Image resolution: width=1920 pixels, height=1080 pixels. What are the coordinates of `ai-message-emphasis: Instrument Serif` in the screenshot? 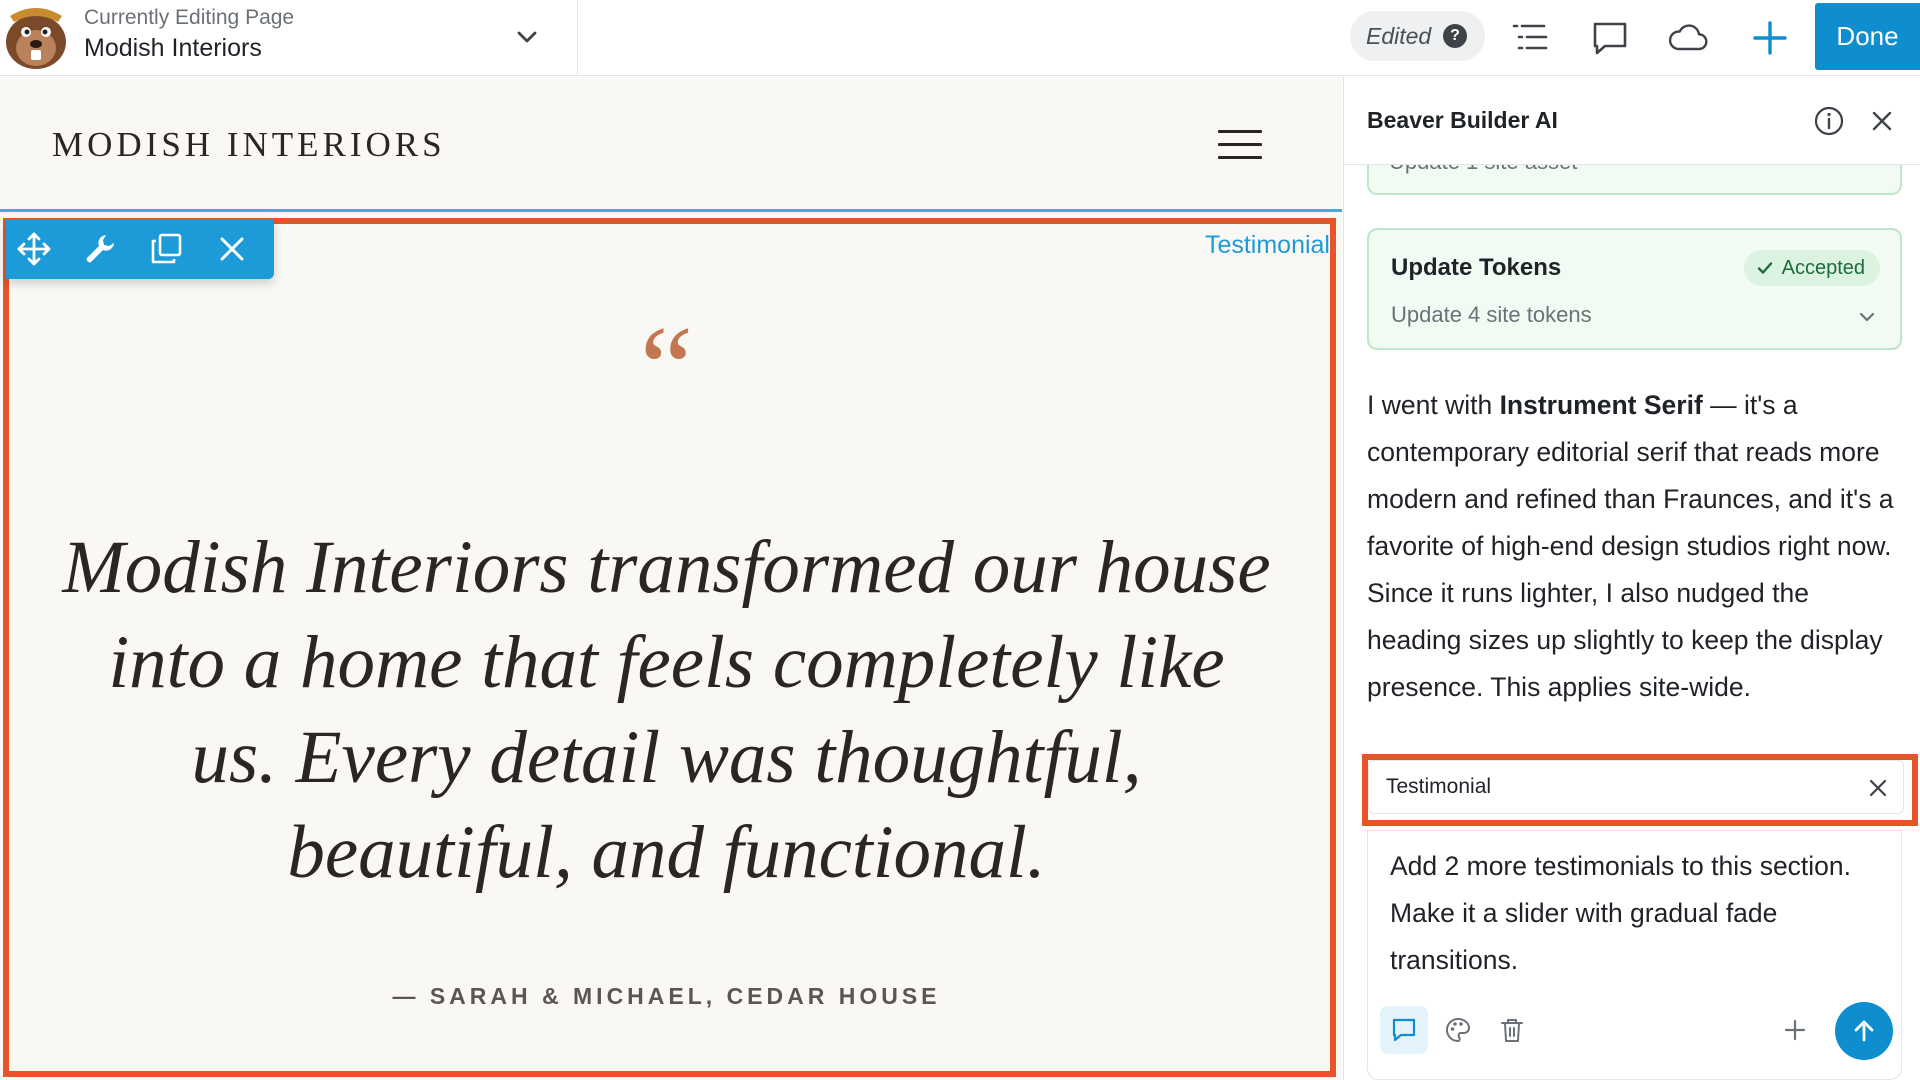 It's located at (1601, 405).